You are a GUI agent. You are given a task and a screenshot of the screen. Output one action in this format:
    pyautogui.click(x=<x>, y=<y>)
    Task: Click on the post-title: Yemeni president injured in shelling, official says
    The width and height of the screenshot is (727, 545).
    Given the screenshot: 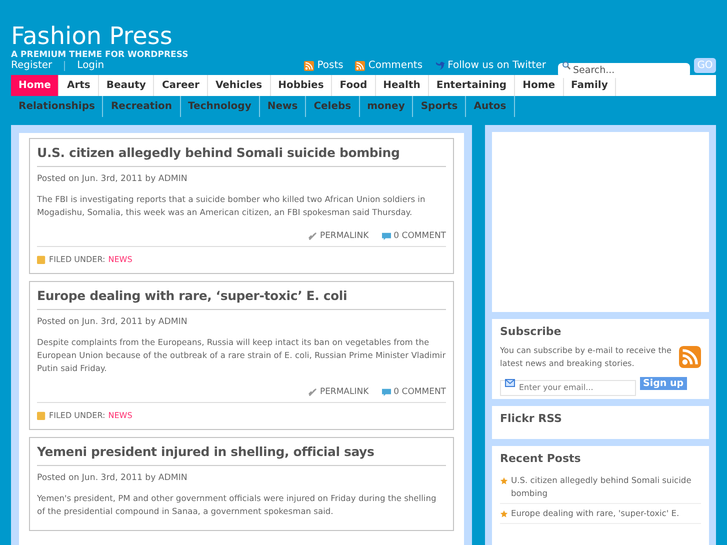 What is the action you would take?
    pyautogui.click(x=241, y=454)
    